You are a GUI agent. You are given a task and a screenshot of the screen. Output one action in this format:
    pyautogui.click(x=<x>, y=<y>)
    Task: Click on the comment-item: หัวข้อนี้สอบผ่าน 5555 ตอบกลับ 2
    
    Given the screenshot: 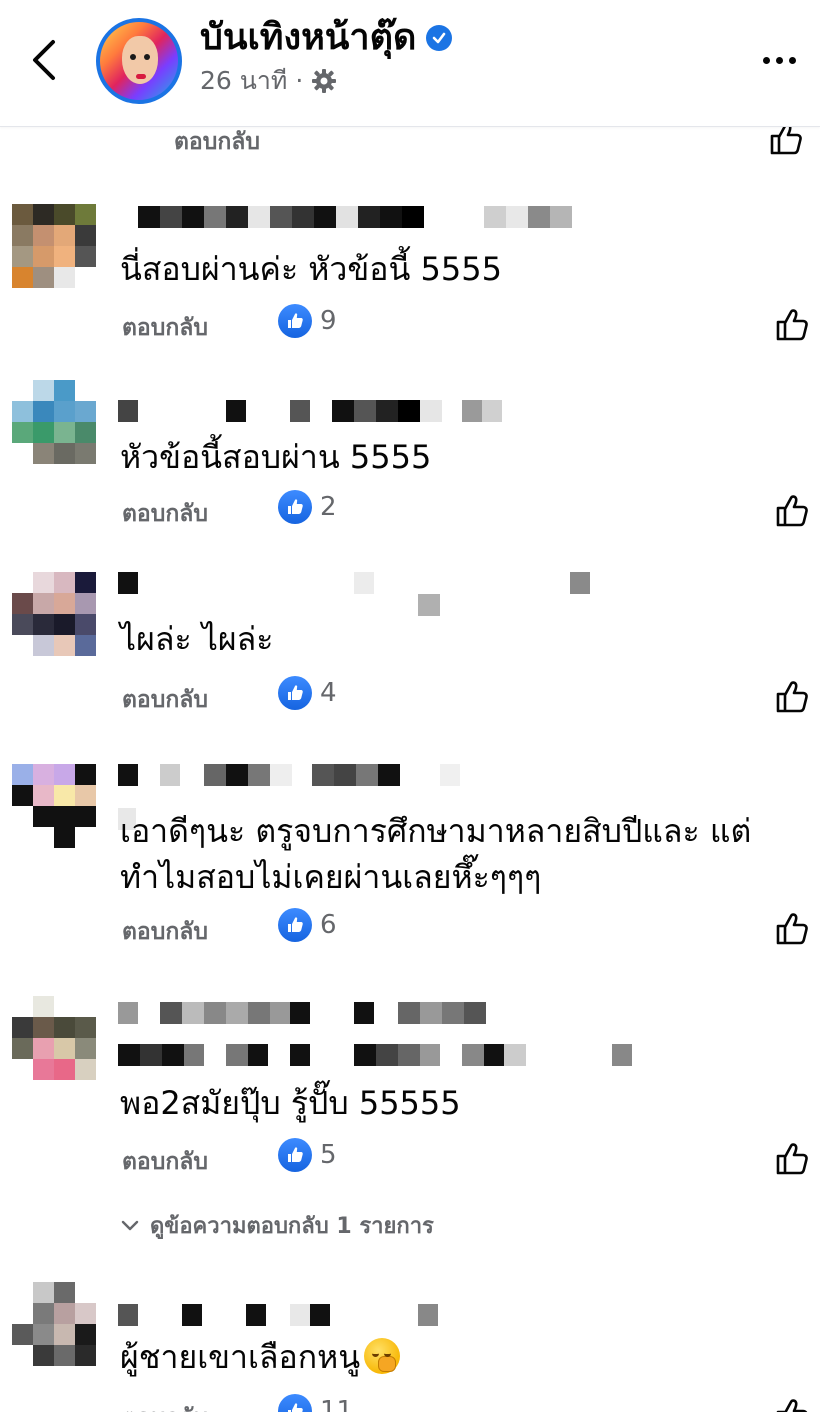 What is the action you would take?
    pyautogui.click(x=410, y=460)
    